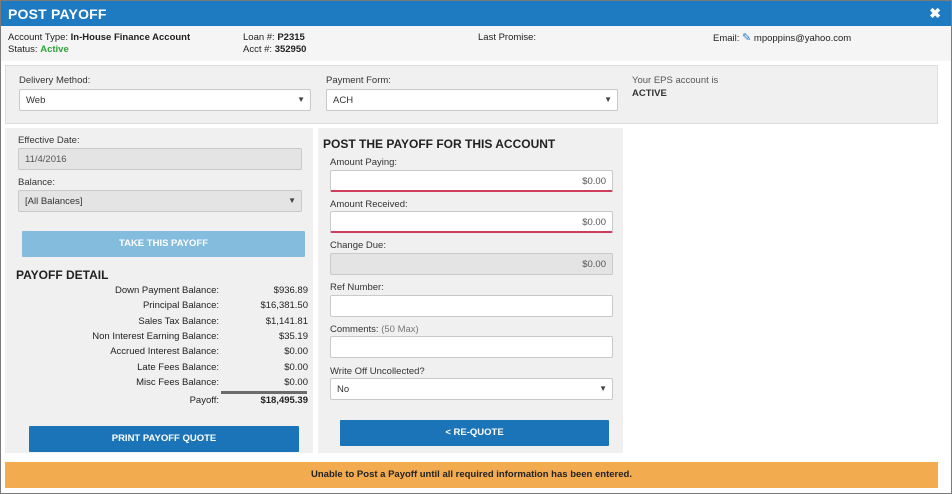 Image resolution: width=952 pixels, height=494 pixels. What do you see at coordinates (200, 336) in the screenshot?
I see `detail-row: Non Interest Earning Balance: $35.19` at bounding box center [200, 336].